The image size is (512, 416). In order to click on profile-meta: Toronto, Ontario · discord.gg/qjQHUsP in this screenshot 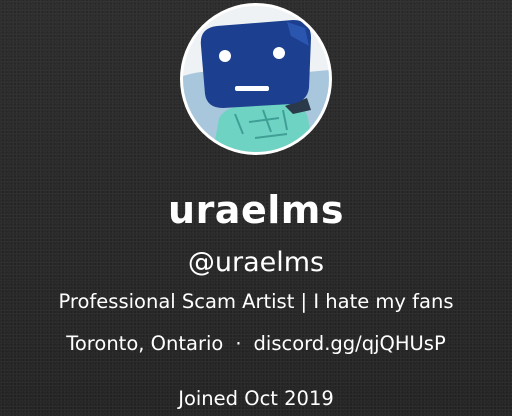, I will do `click(256, 344)`.